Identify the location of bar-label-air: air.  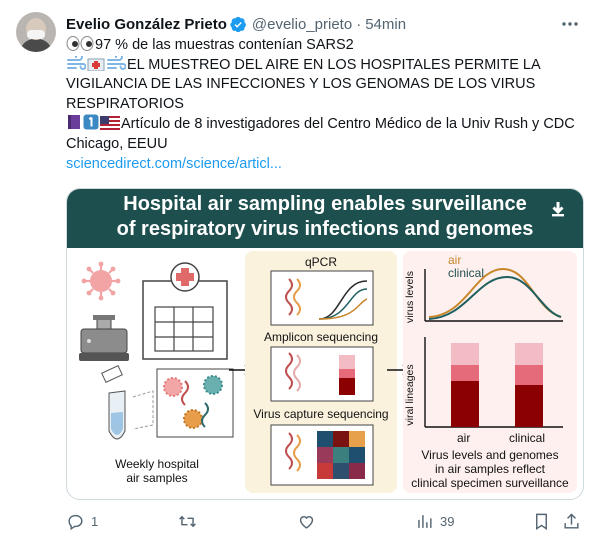
(464, 438).